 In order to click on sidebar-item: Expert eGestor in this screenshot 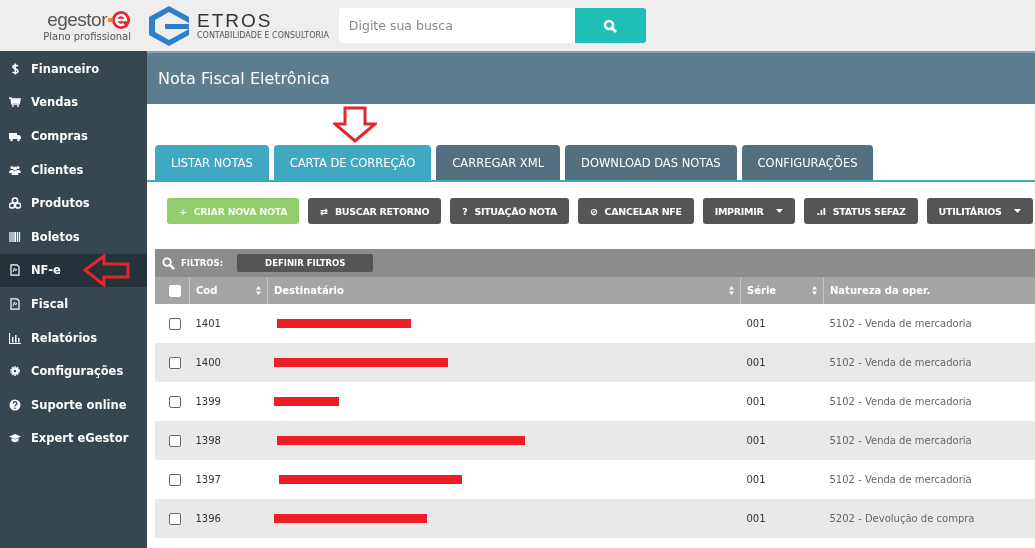, I will do `click(73, 438)`.